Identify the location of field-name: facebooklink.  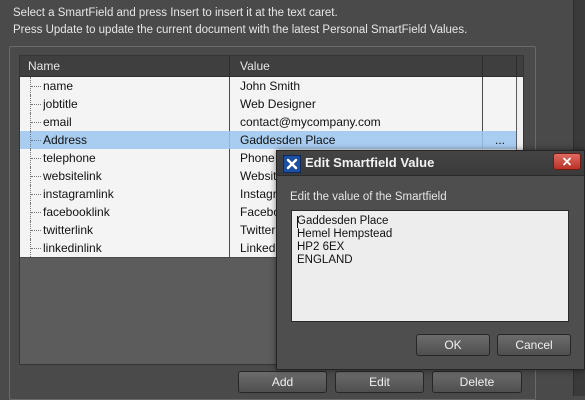
(76, 212).